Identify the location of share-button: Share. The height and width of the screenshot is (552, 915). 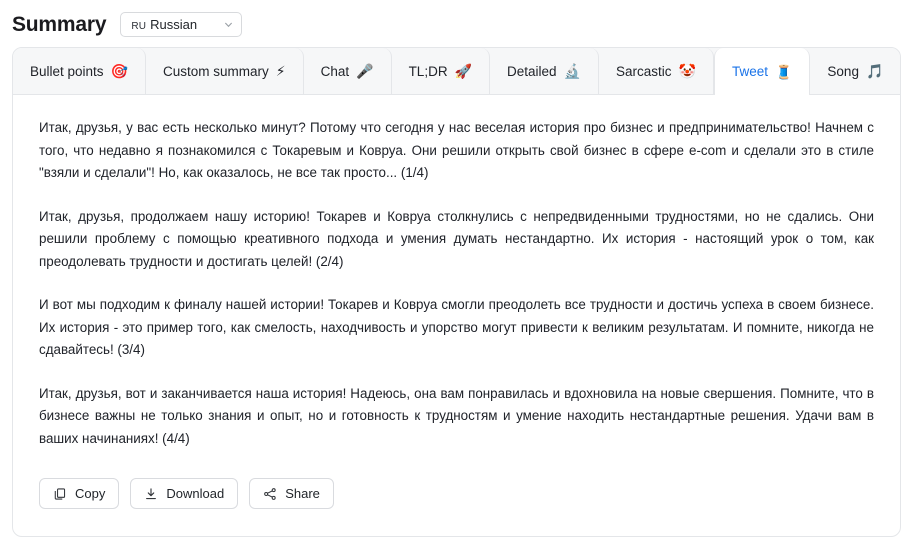
(291, 493).